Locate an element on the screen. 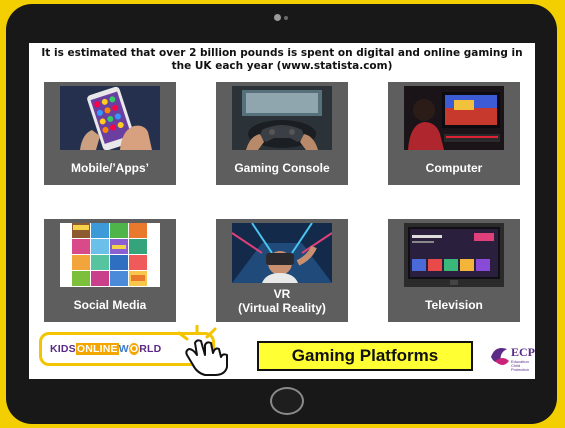 This screenshot has height=428, width=565. computer-image is located at coordinates (454, 118).